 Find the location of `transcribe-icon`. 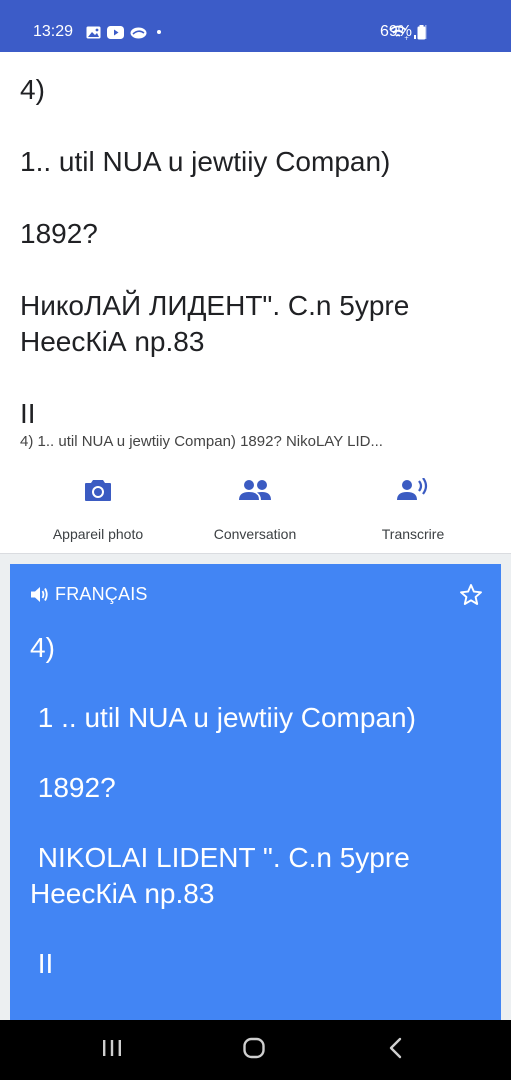

transcribe-icon is located at coordinates (412, 489).